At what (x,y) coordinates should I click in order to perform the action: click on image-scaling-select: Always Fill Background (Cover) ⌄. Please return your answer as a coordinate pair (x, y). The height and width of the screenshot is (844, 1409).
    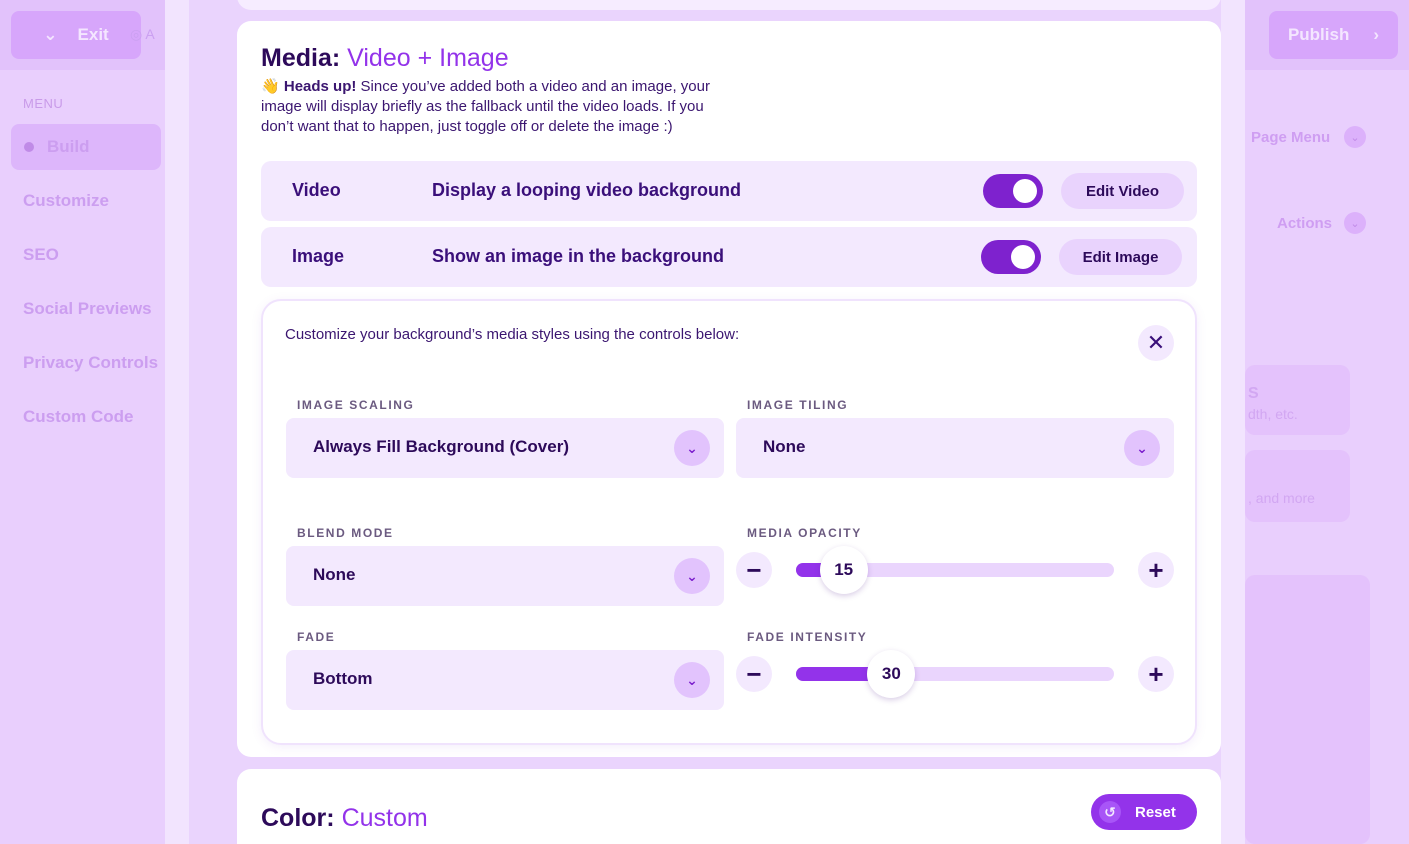
    Looking at the image, I should click on (505, 448).